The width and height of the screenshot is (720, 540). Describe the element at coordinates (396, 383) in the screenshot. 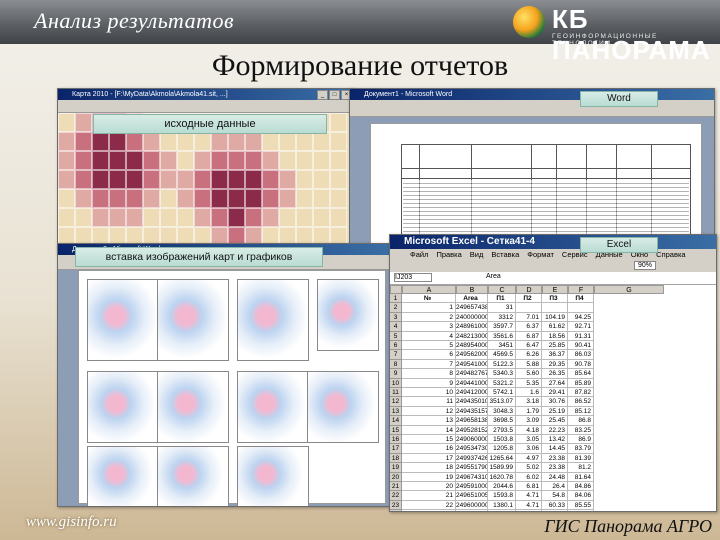

I see `excel-row-number: 10` at that location.